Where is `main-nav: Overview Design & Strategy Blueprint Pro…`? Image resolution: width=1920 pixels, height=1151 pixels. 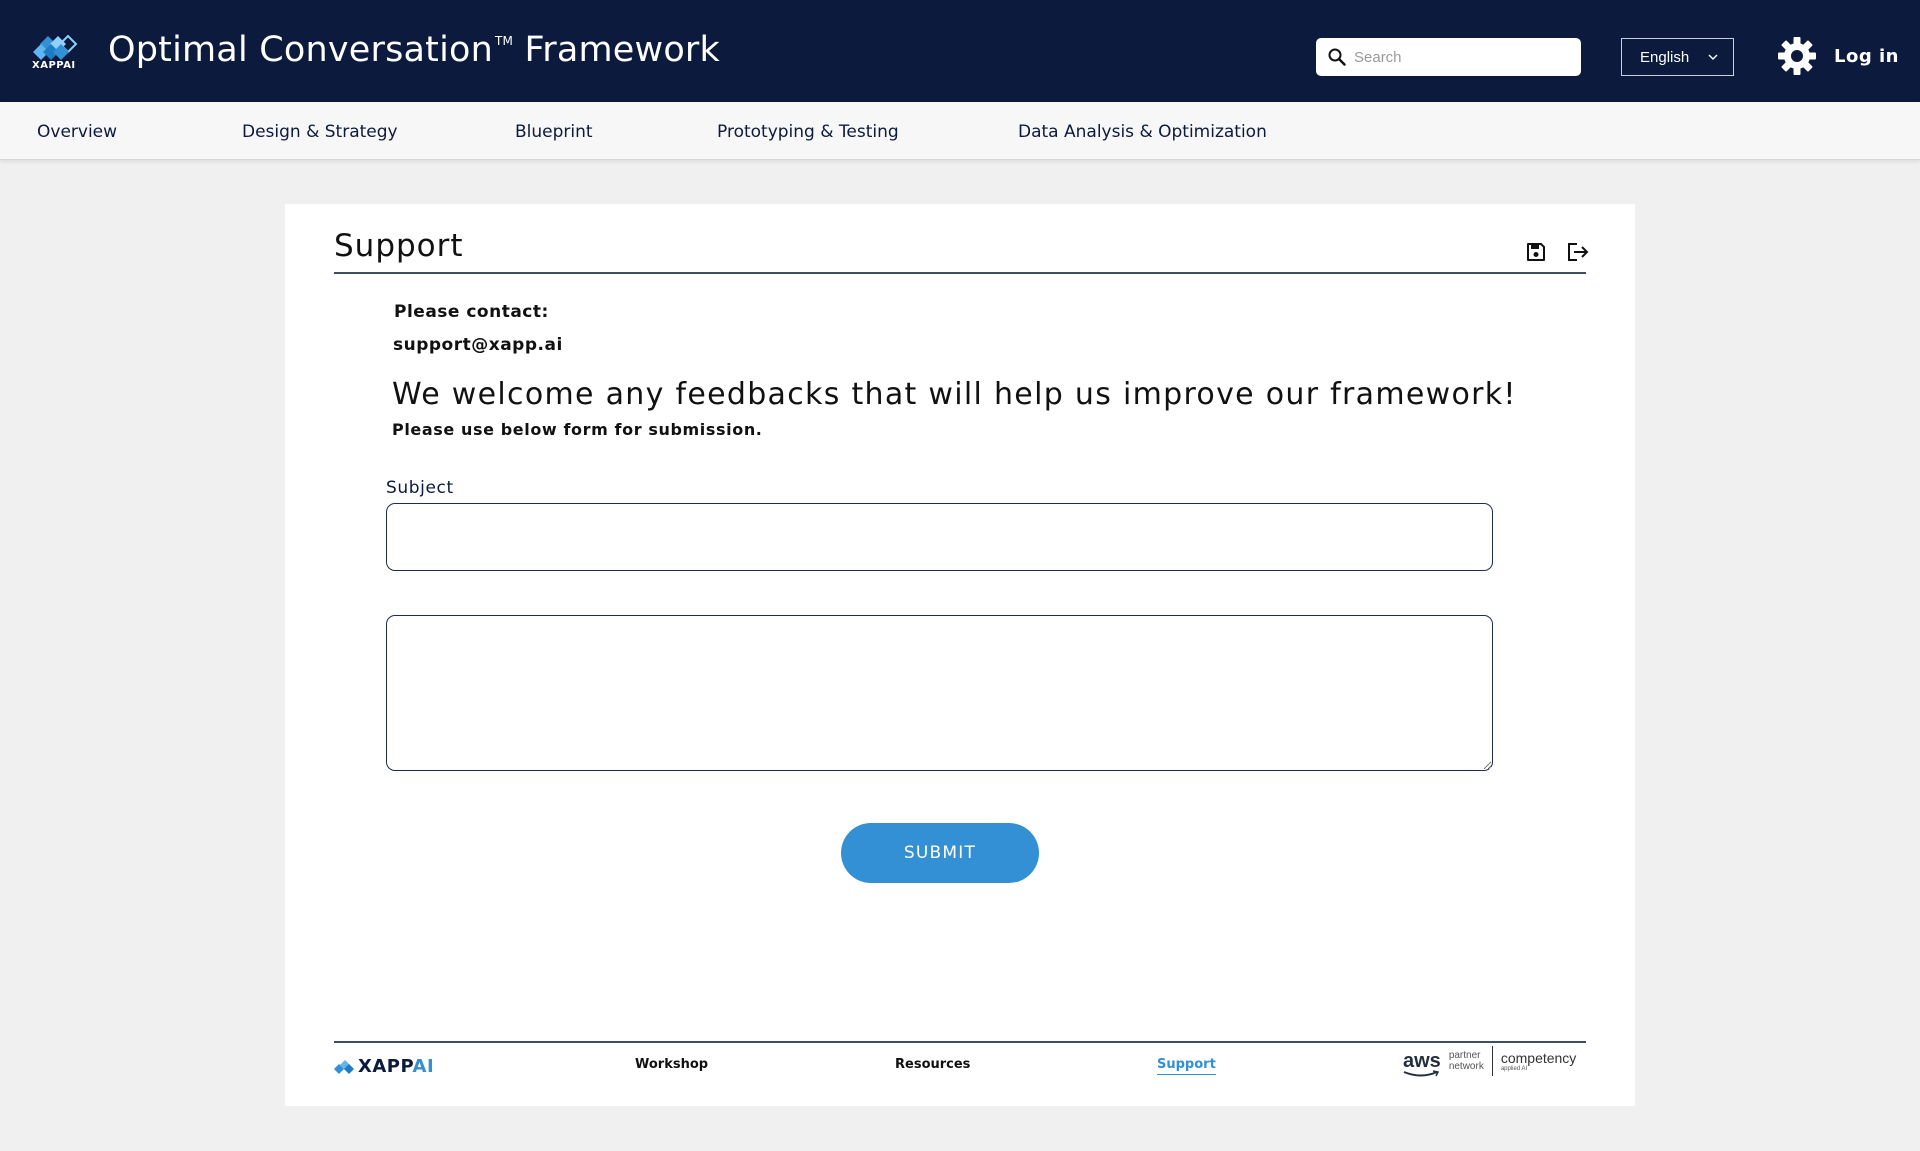
main-nav: Overview Design & Strategy Blueprint Pro… is located at coordinates (960, 131).